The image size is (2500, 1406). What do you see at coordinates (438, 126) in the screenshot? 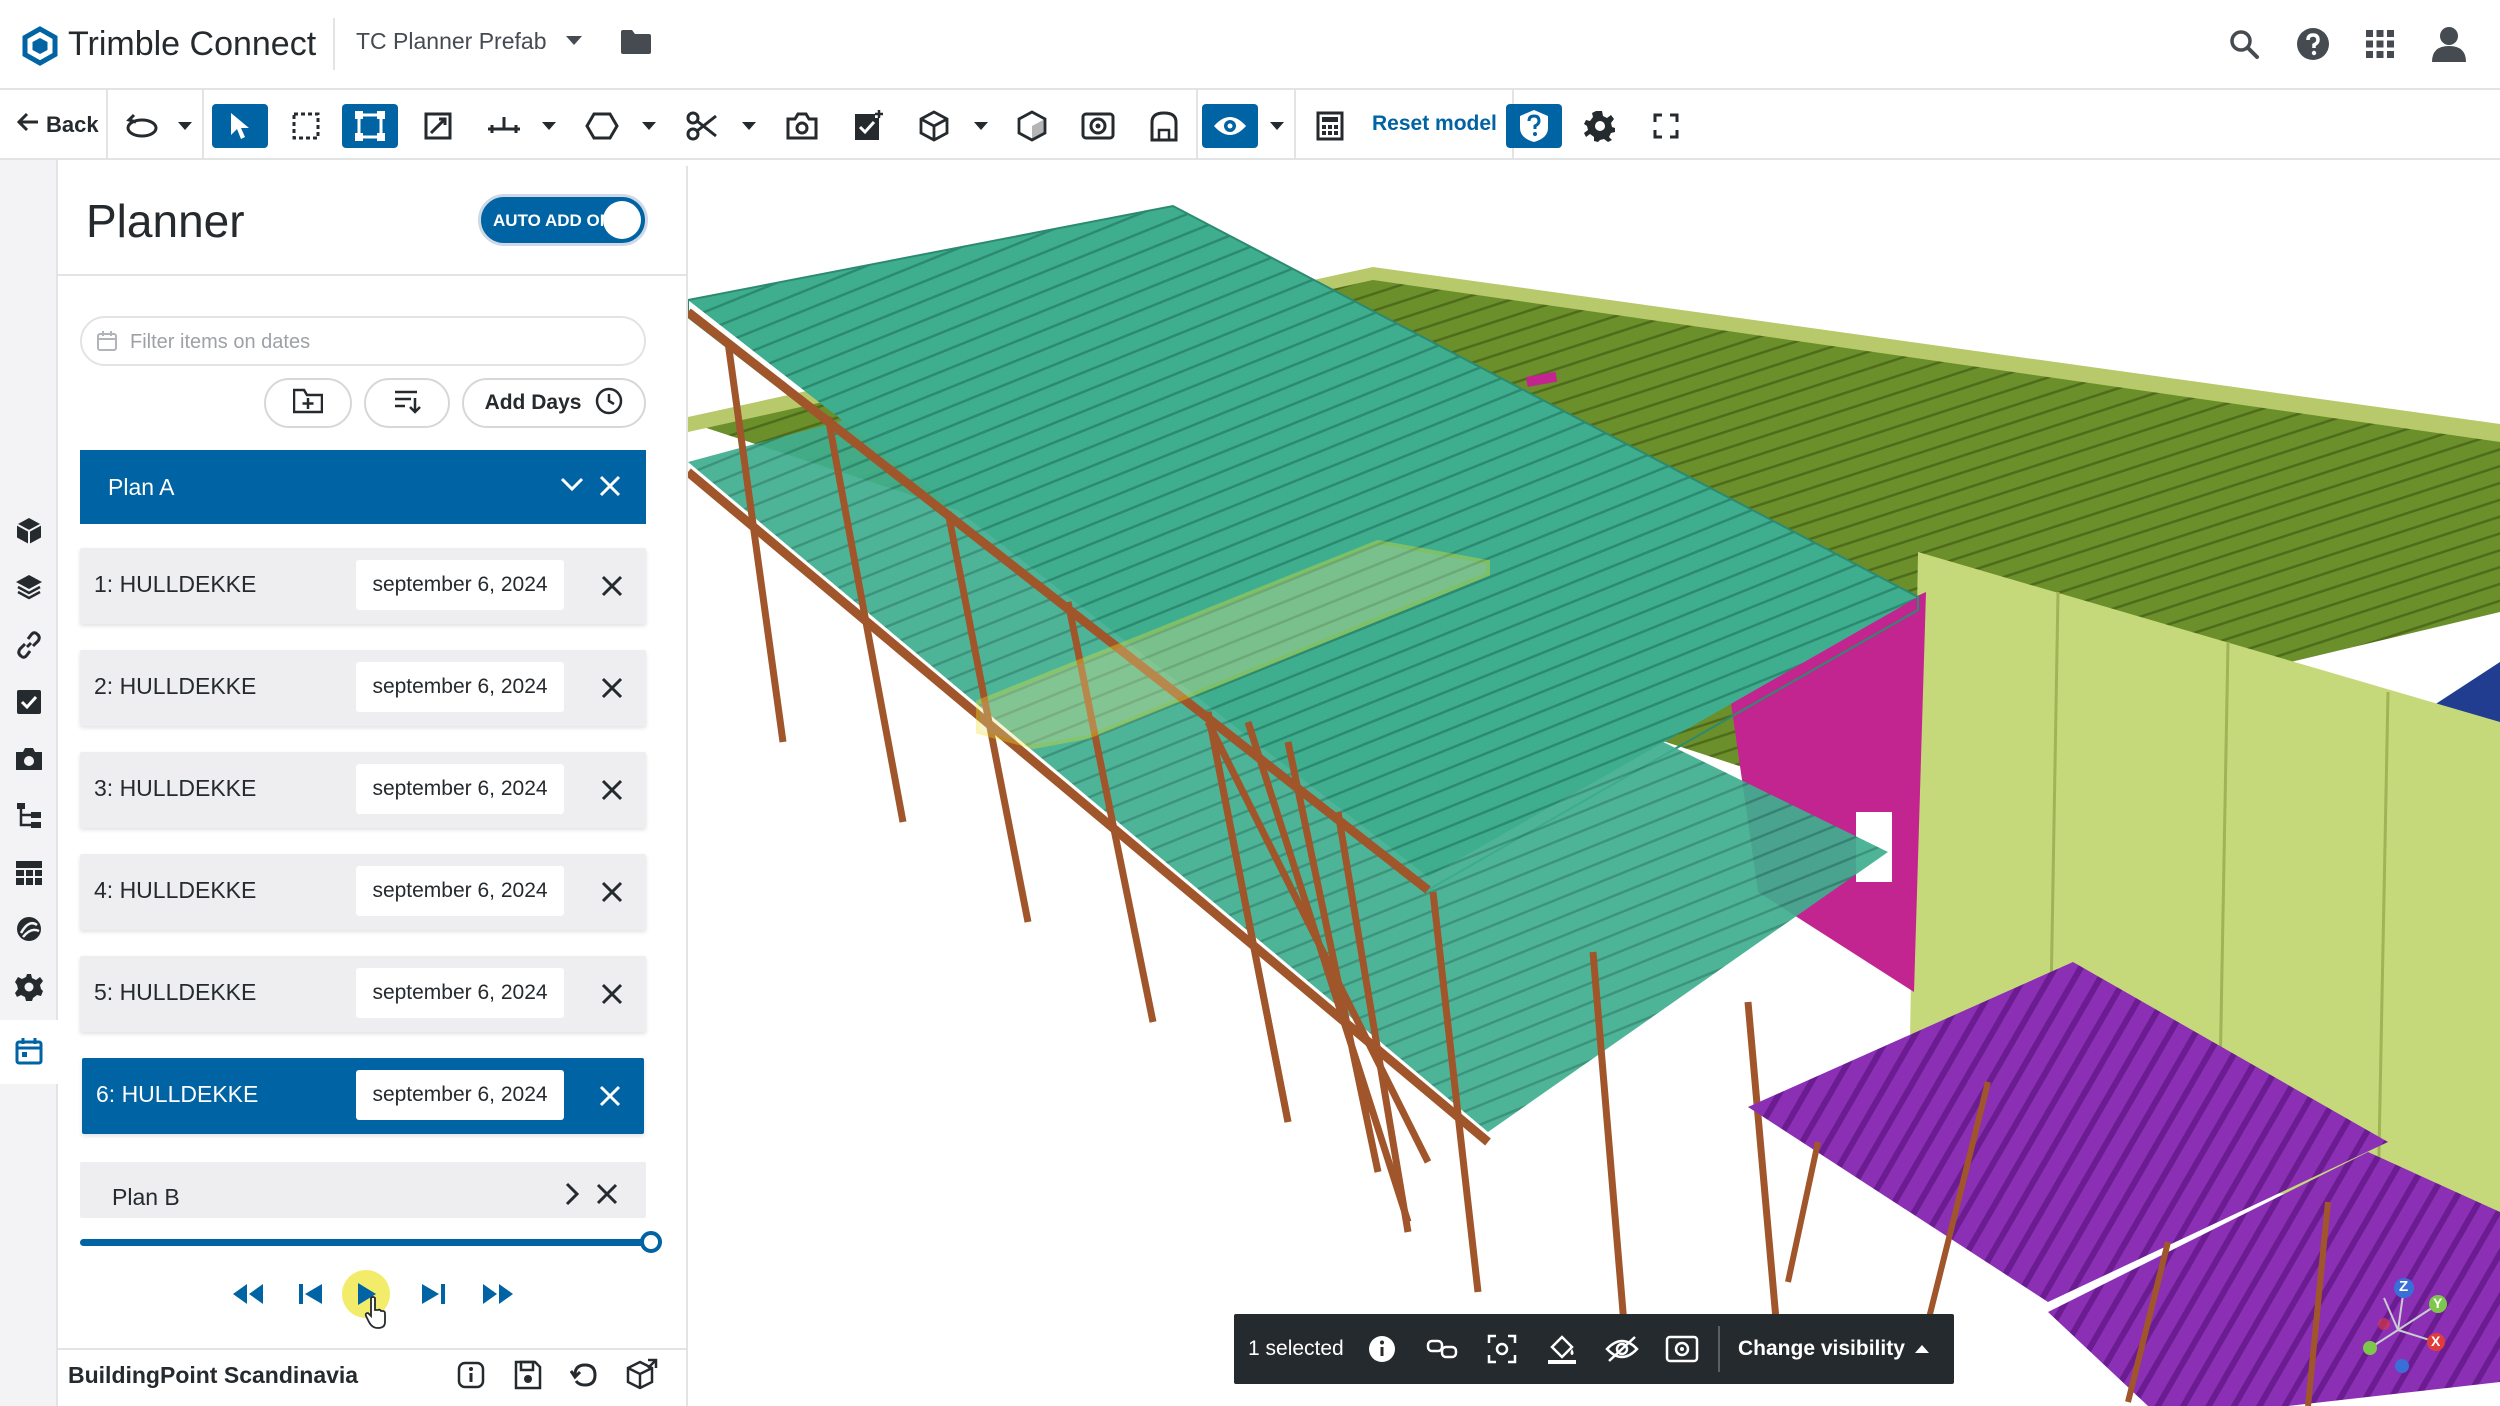
I see `markup-icon` at bounding box center [438, 126].